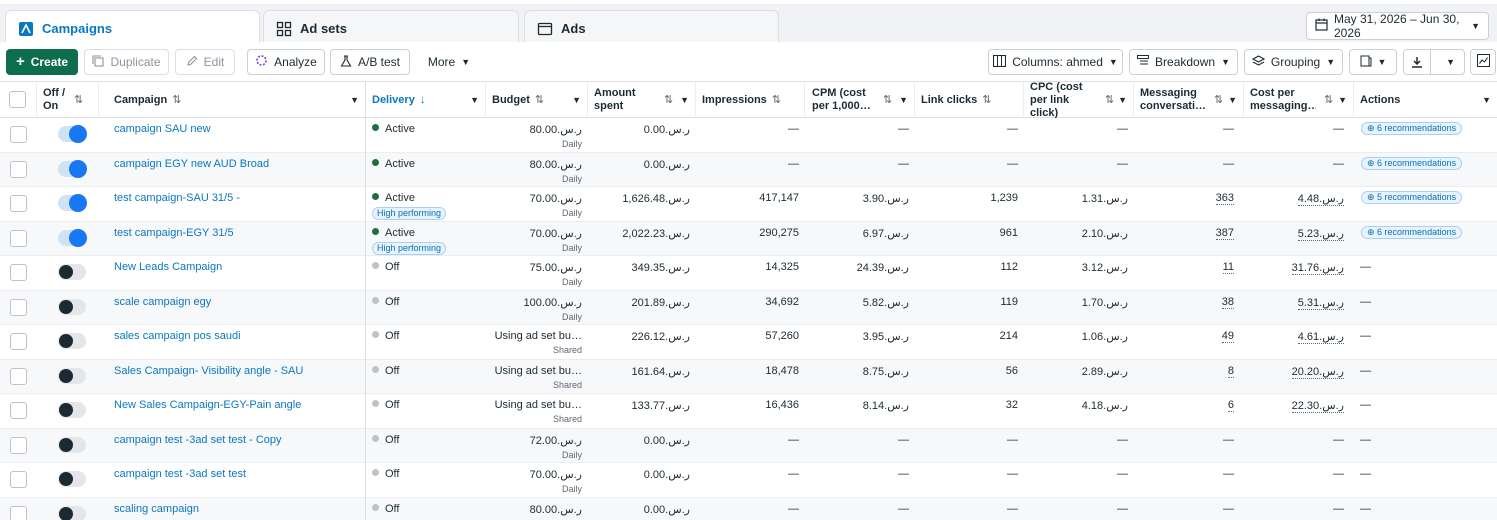 The image size is (1497, 520). What do you see at coordinates (1320, 337) in the screenshot?
I see `cost-messaging-value: ر.س.4.61` at bounding box center [1320, 337].